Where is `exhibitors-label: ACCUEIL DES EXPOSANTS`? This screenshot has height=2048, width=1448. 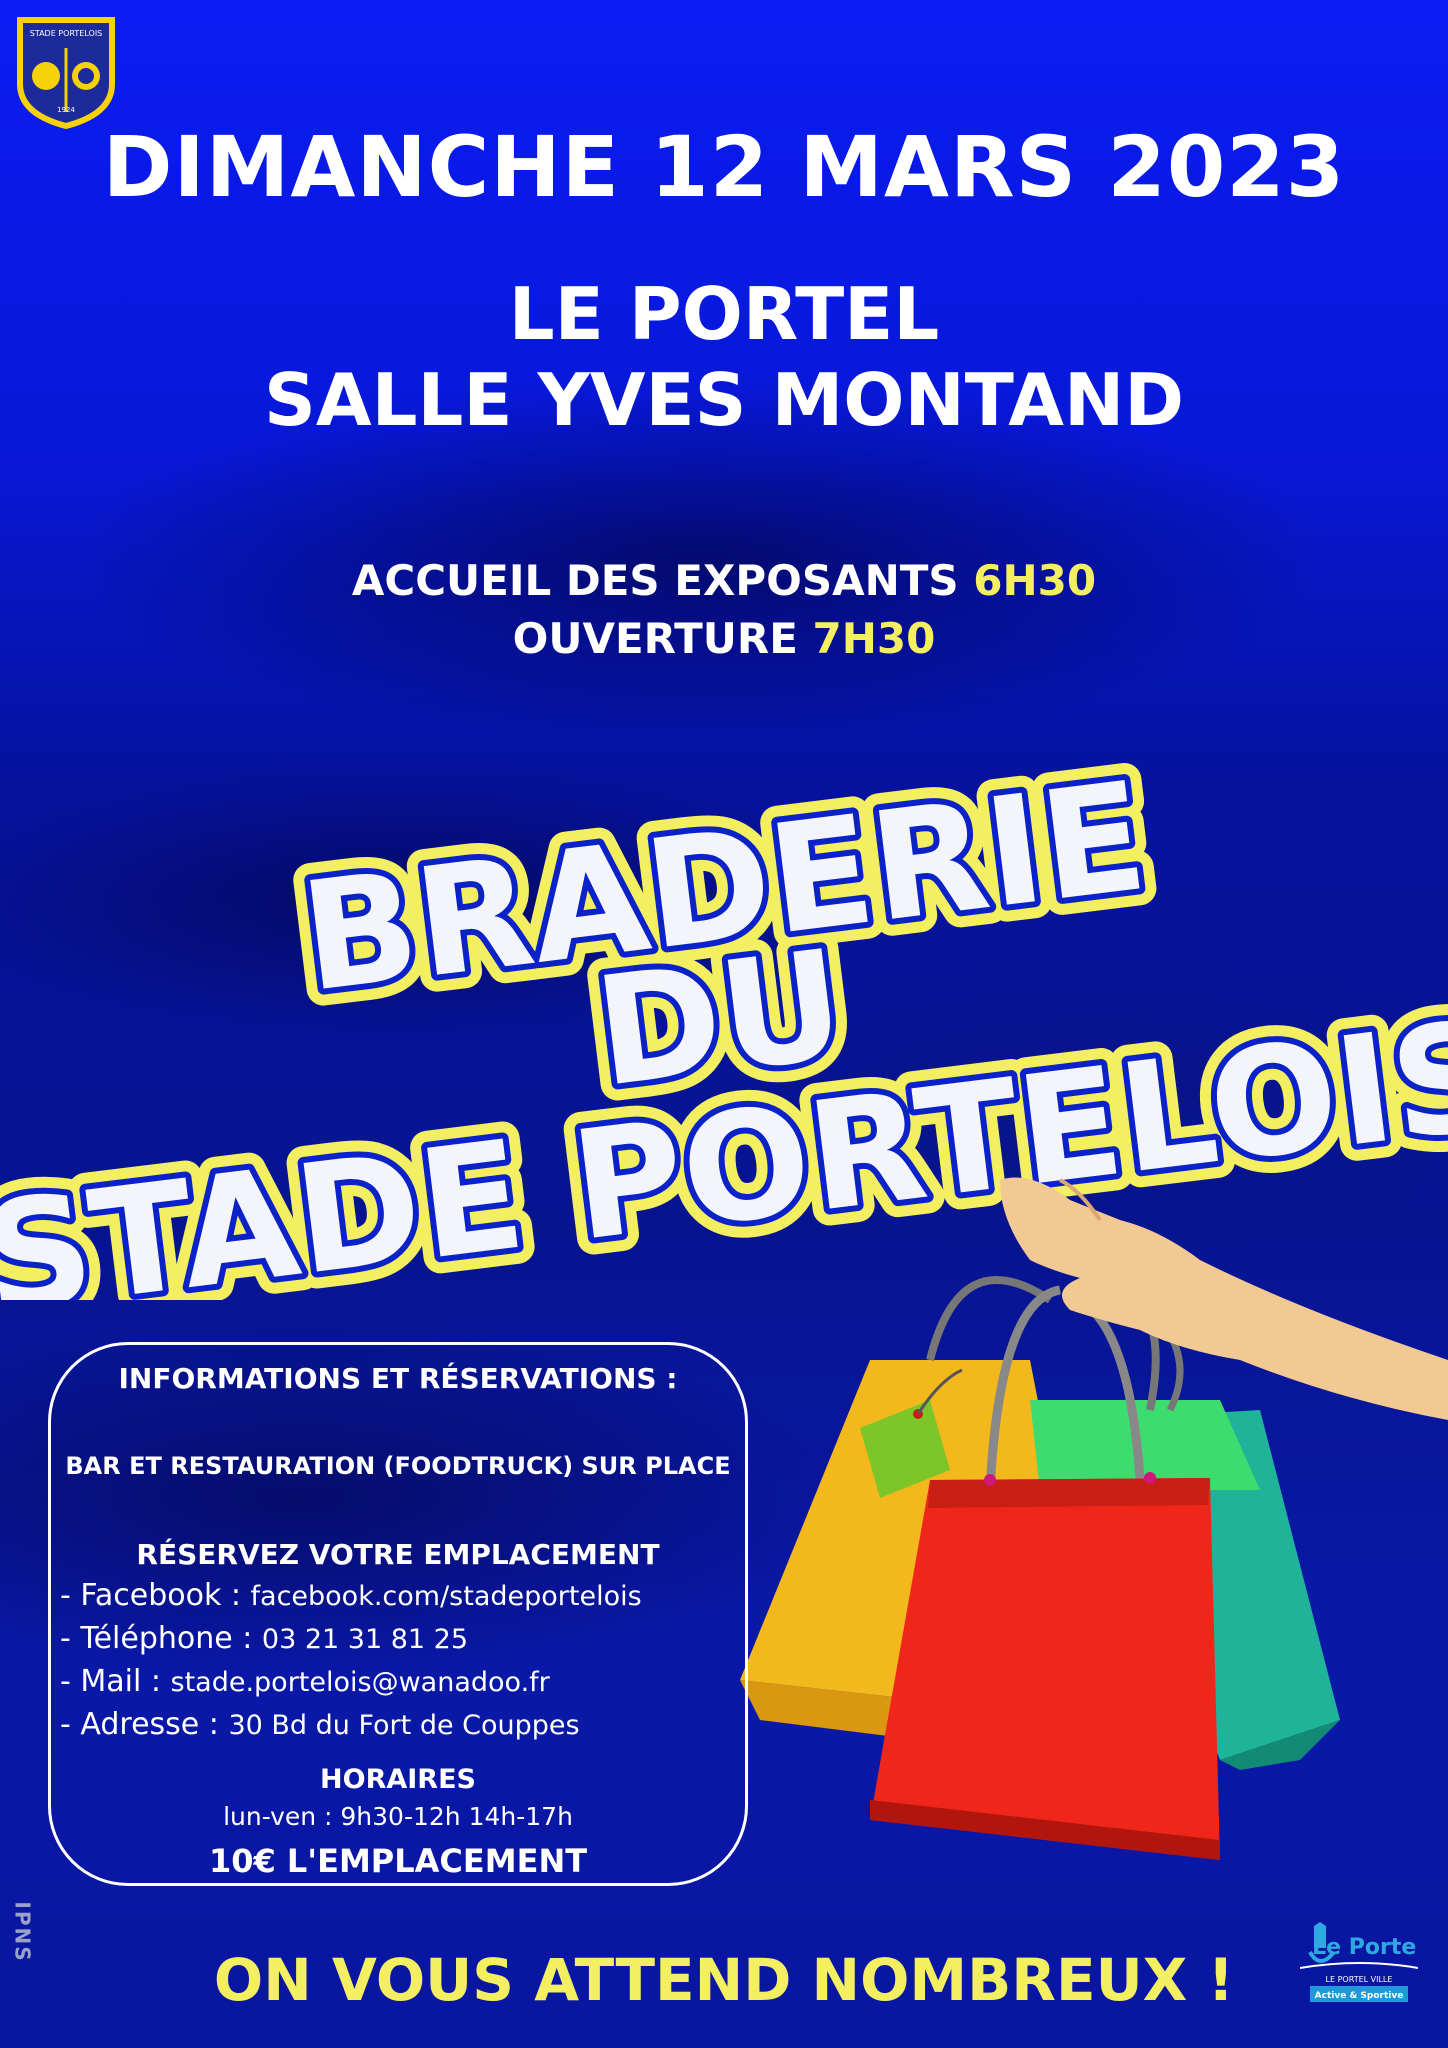
exhibitors-label: ACCUEIL DES EXPOSANTS is located at coordinates (655, 580).